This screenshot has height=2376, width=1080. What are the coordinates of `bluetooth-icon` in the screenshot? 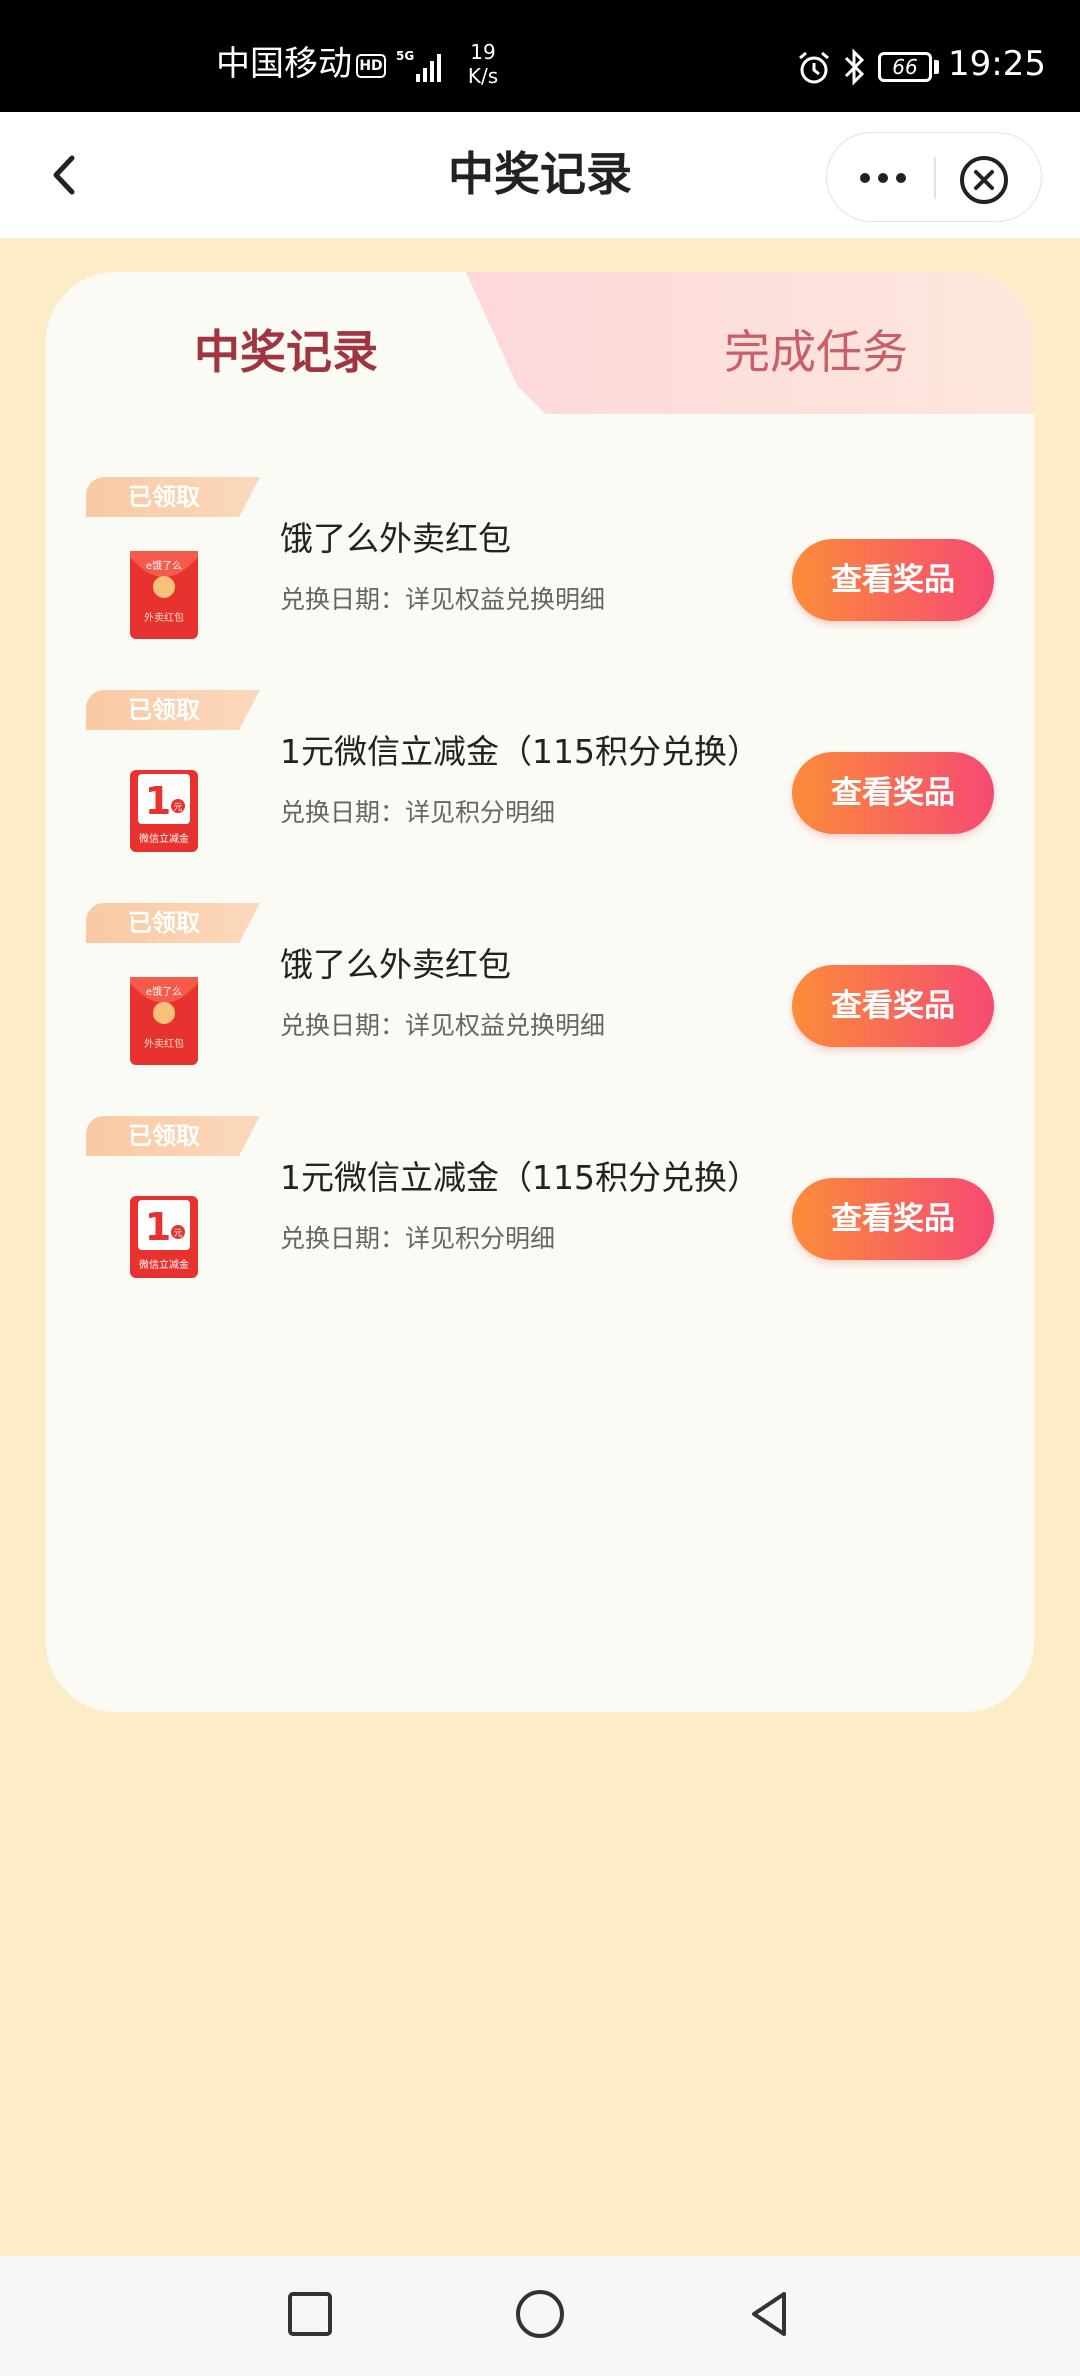 It's located at (854, 67).